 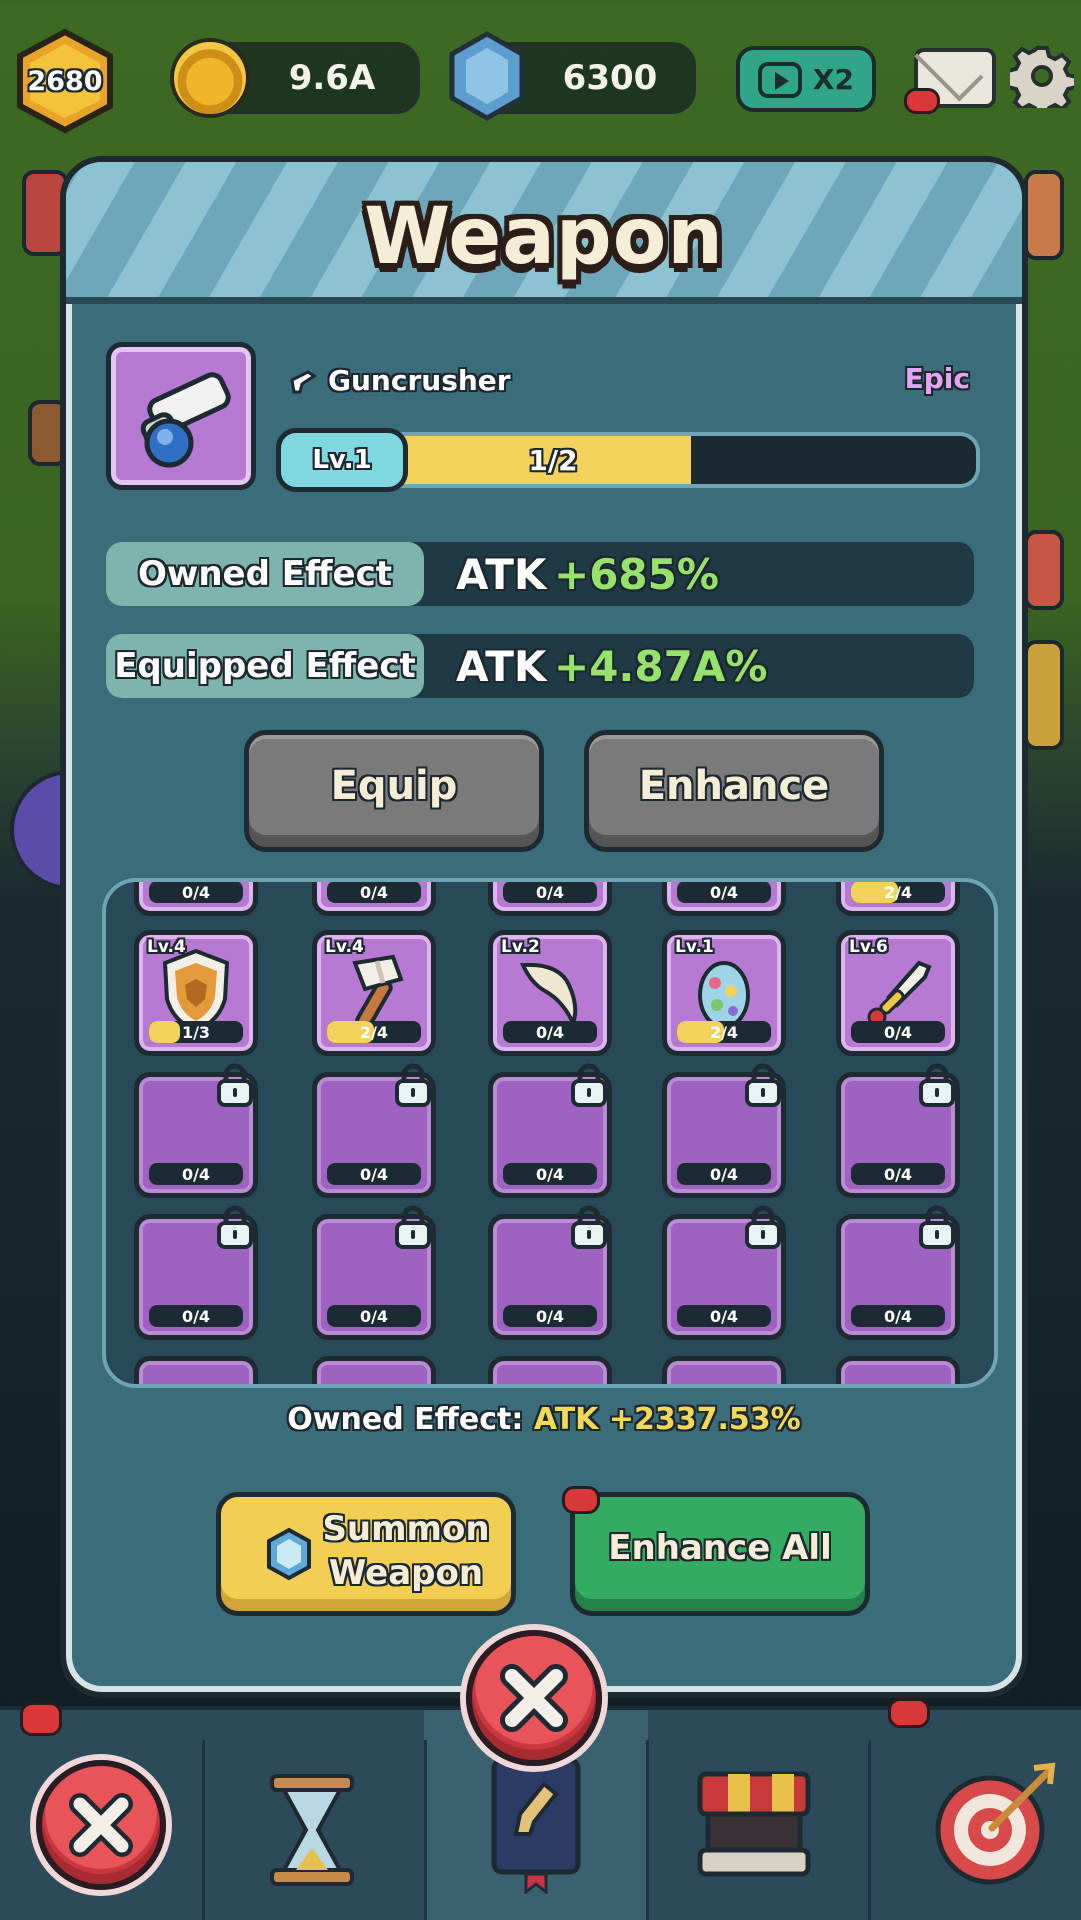 I want to click on top-hud: 2680 9.6A 6300 X2, so click(x=540, y=80).